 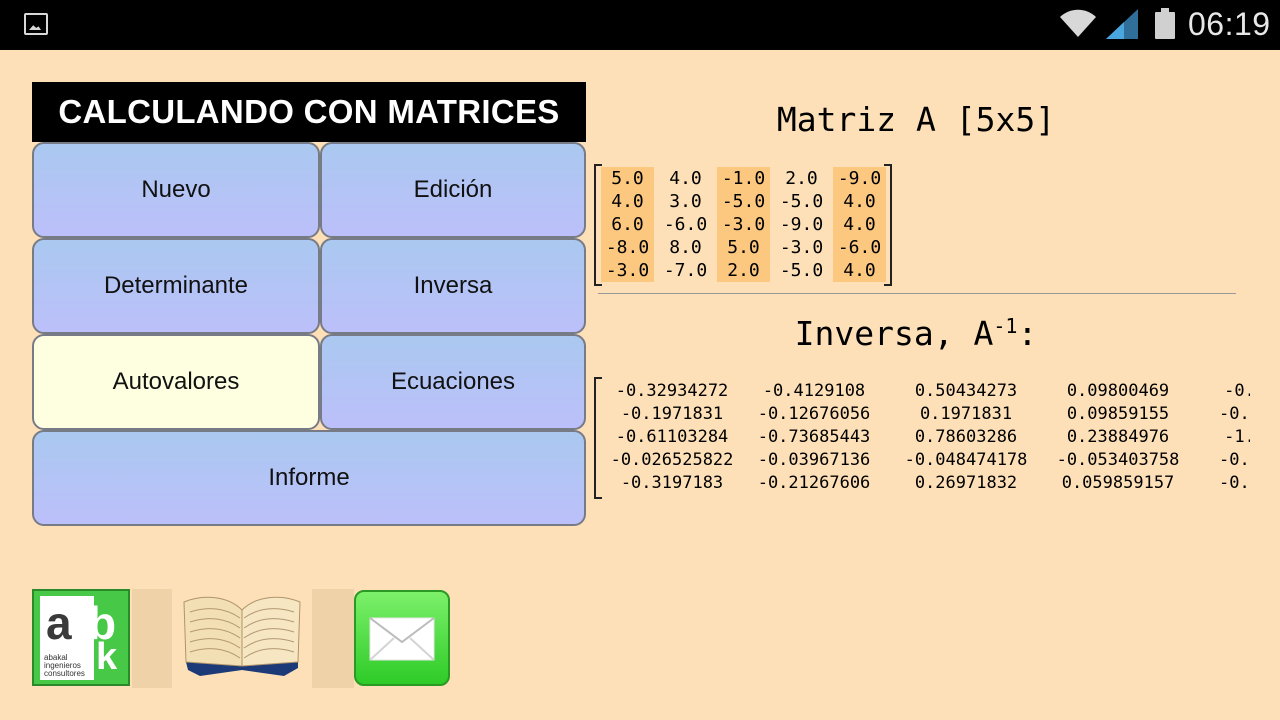 What do you see at coordinates (176, 190) in the screenshot?
I see `nuevo-button: Nuevo` at bounding box center [176, 190].